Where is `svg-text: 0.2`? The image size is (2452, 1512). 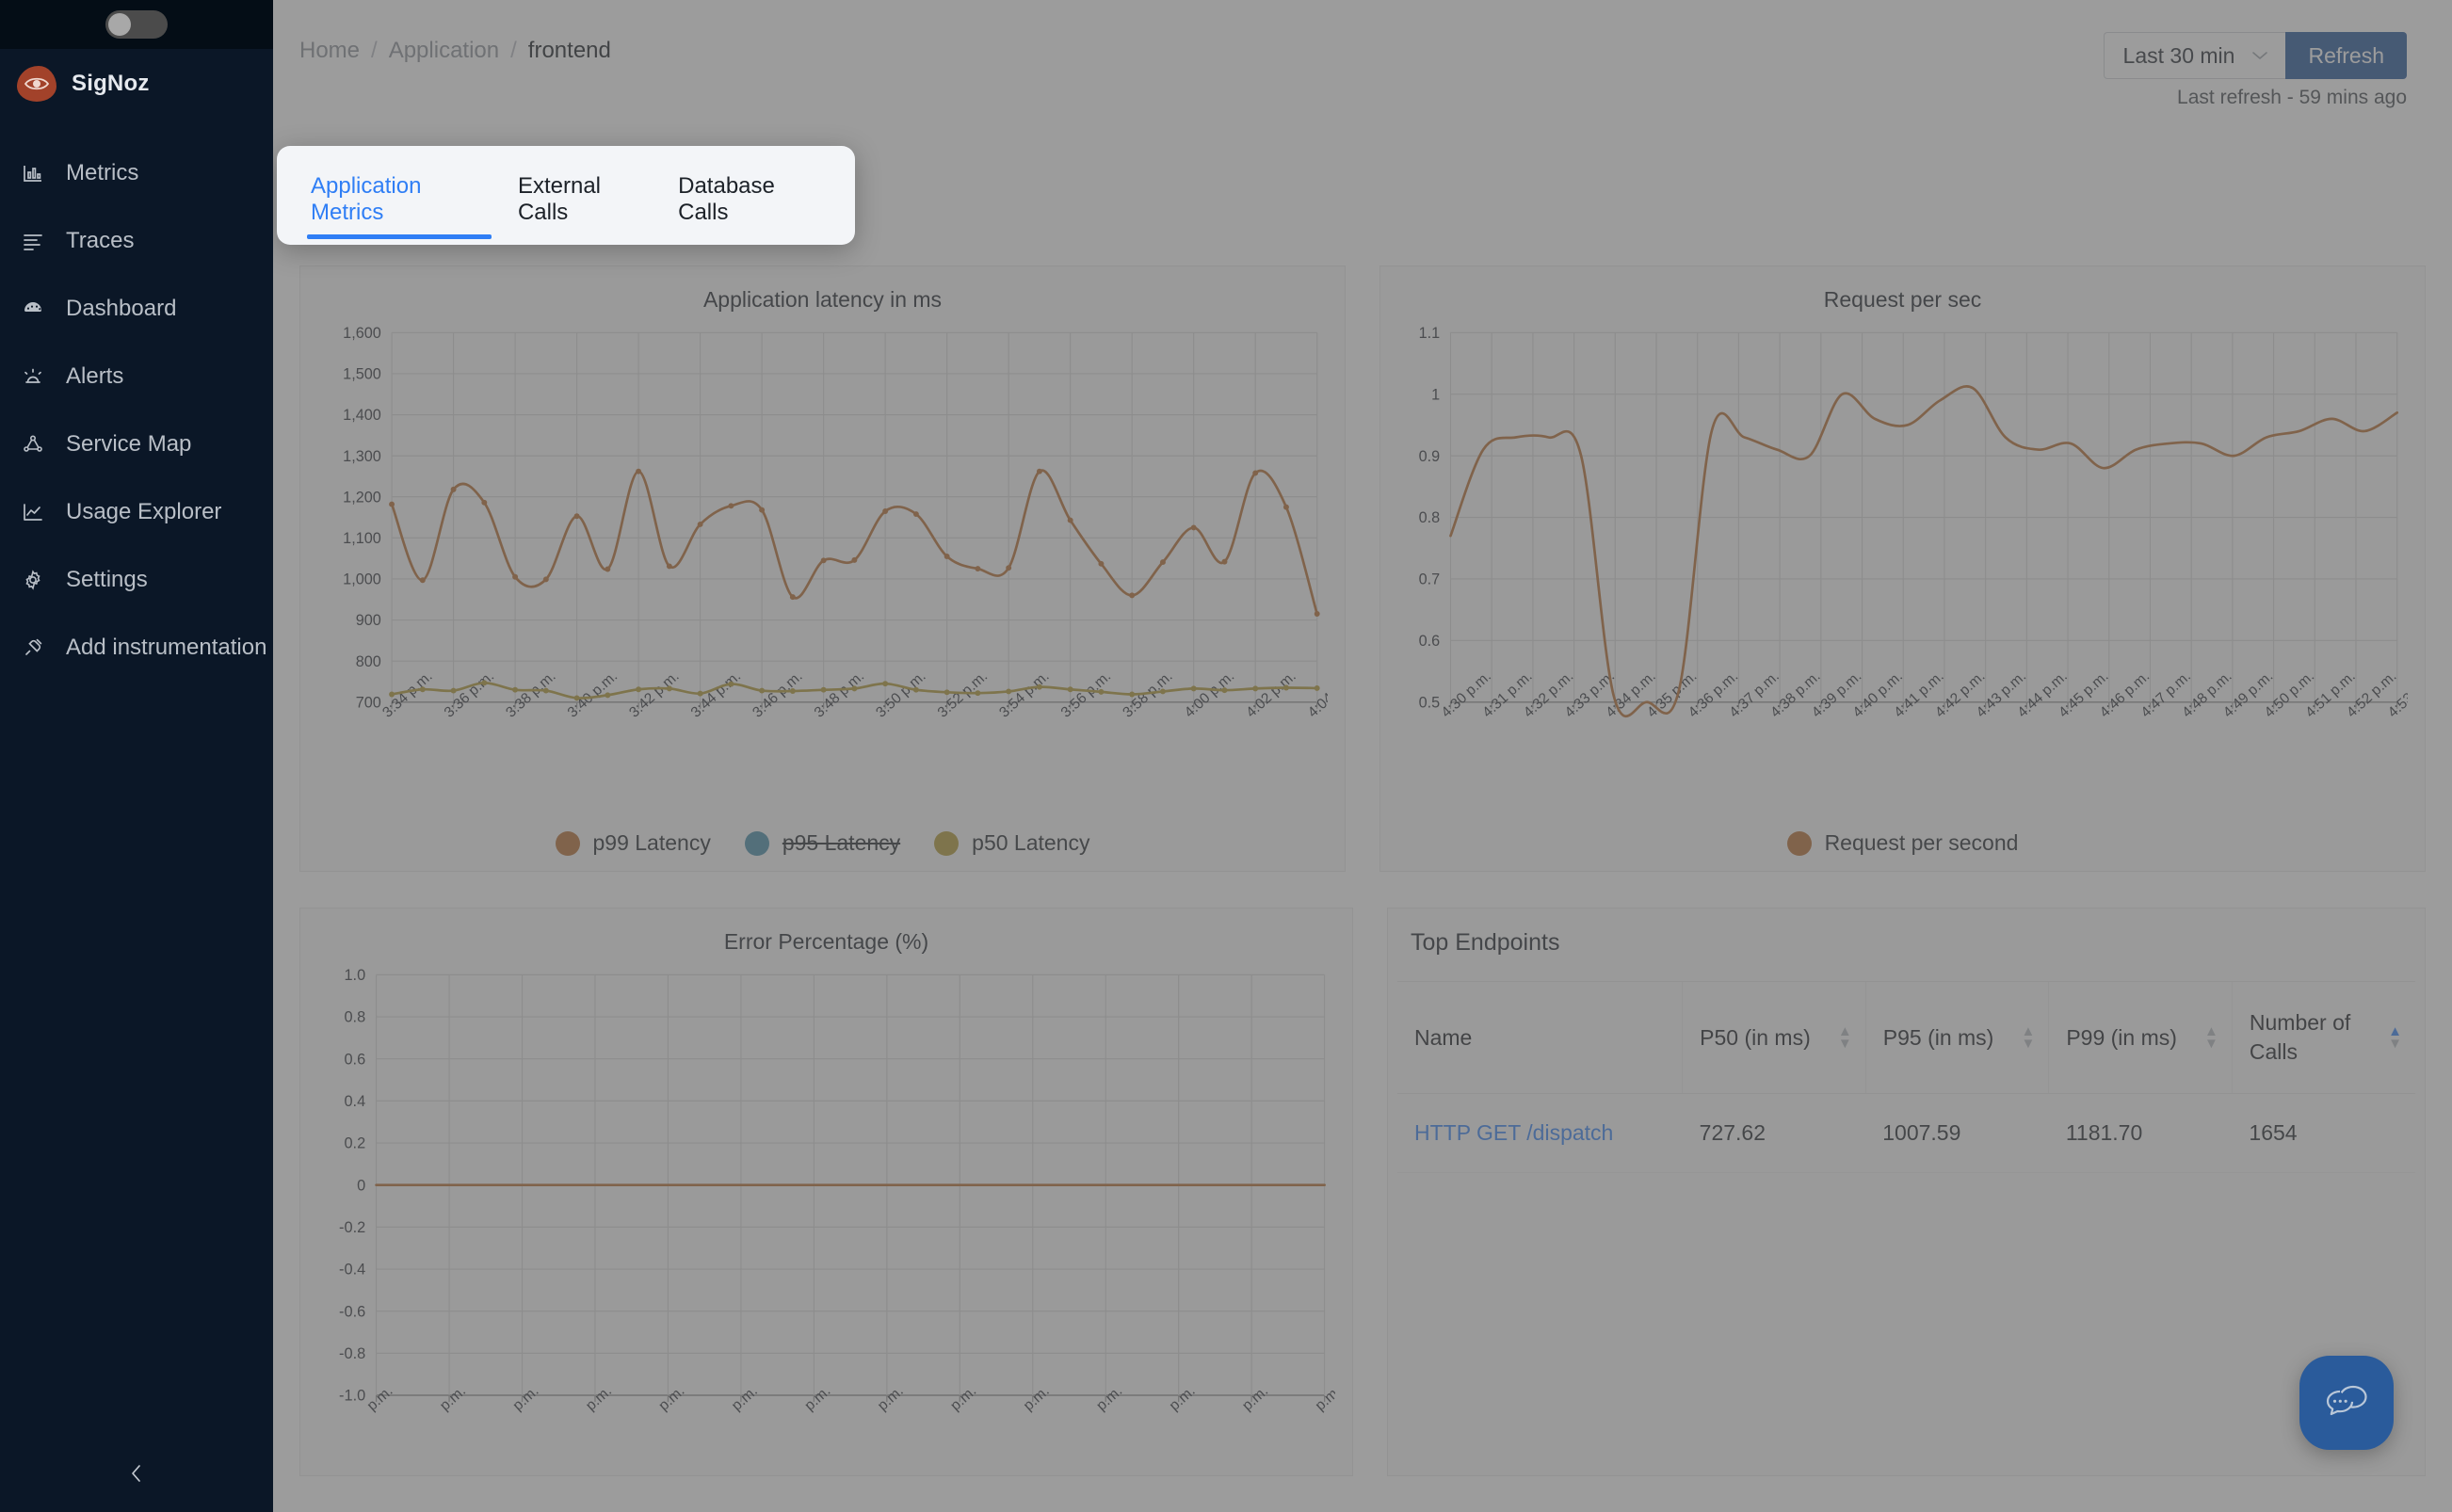 svg-text: 0.2 is located at coordinates (354, 1143).